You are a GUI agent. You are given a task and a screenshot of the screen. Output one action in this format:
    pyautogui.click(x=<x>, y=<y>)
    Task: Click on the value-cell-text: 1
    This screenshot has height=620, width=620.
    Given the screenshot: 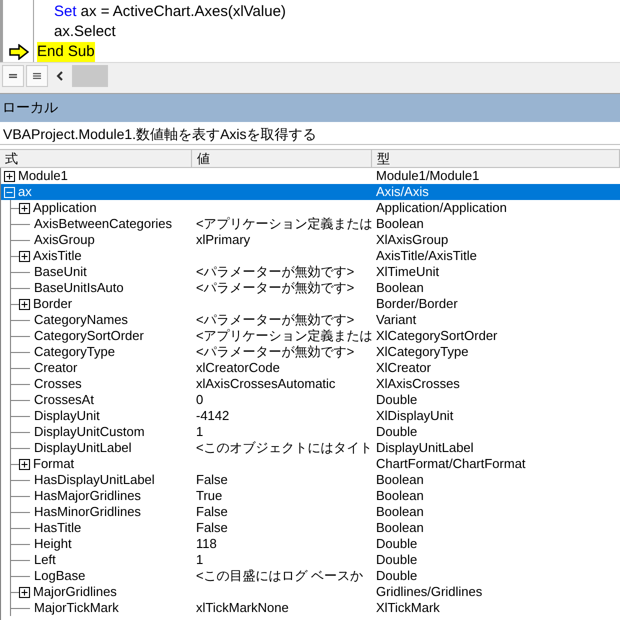 What is the action you would take?
    pyautogui.click(x=199, y=432)
    